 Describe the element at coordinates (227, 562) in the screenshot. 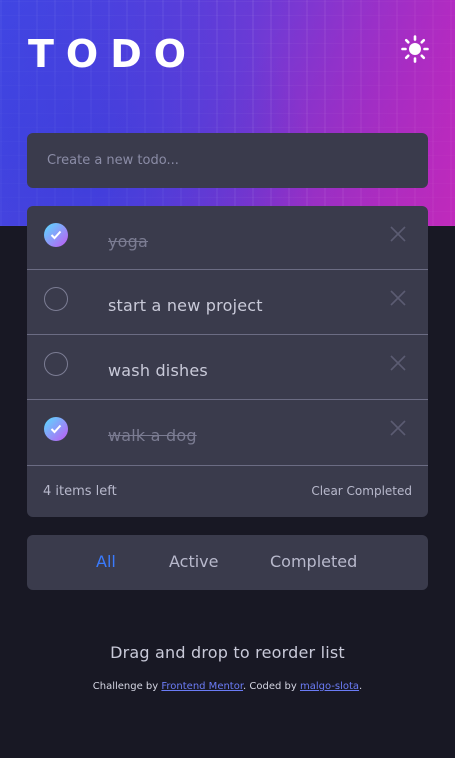

I see `filter-bar: All Active Completed` at that location.